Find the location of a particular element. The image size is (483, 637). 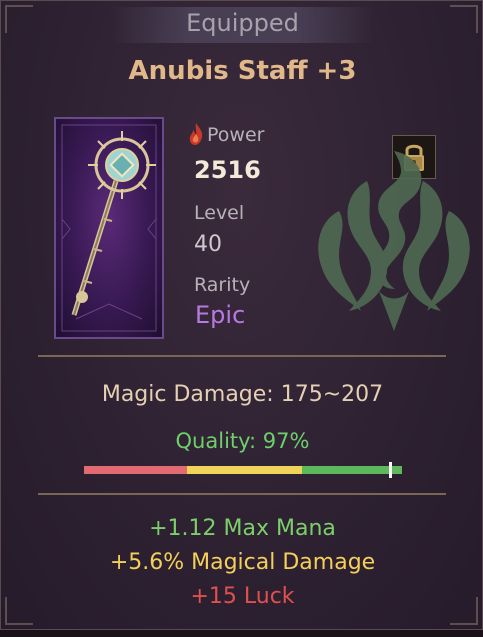

item-icon-frame is located at coordinates (109, 228).